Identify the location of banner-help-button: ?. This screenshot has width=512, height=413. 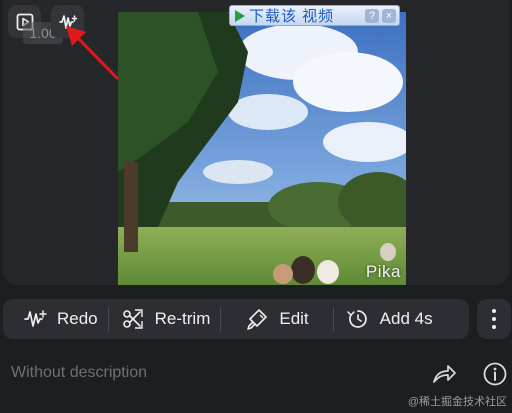
(372, 15).